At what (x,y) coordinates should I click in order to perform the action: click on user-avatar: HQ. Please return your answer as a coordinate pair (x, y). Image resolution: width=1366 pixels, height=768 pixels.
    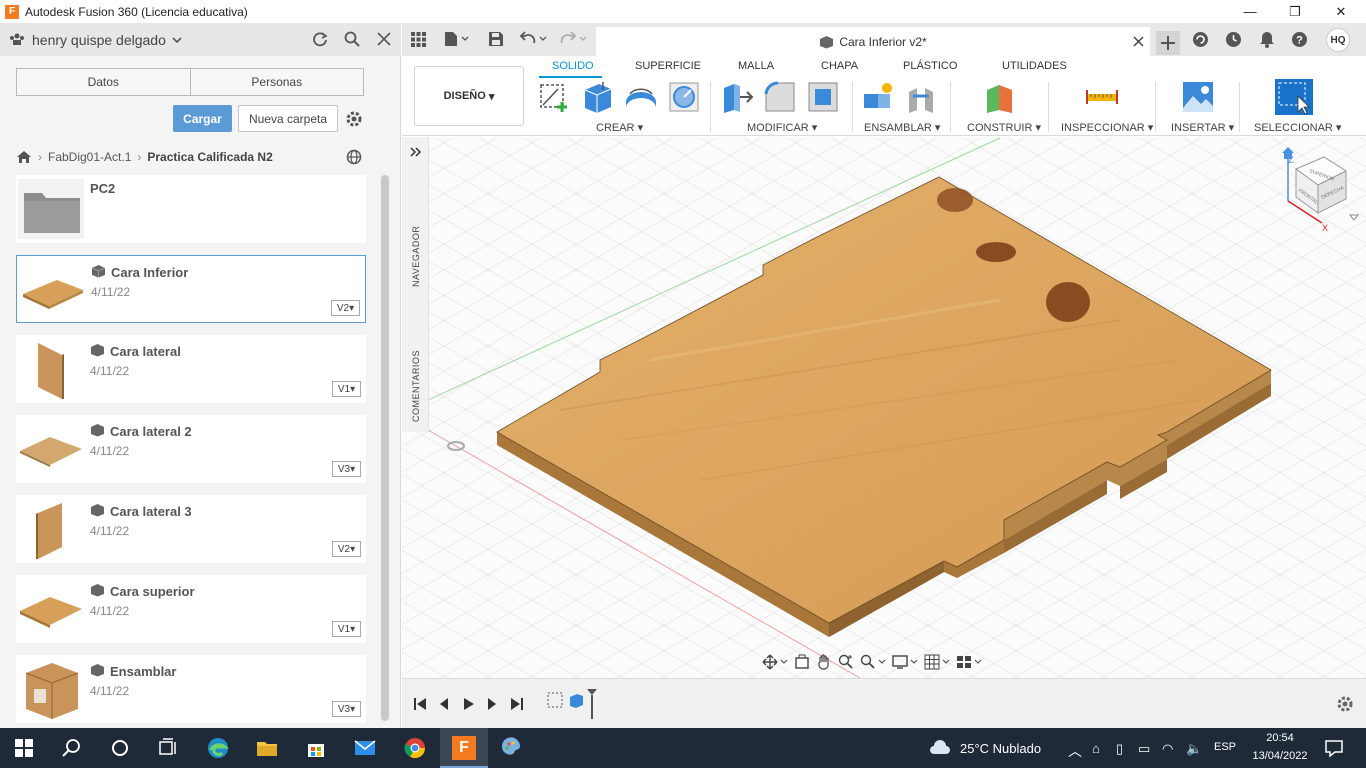
    Looking at the image, I should click on (1338, 40).